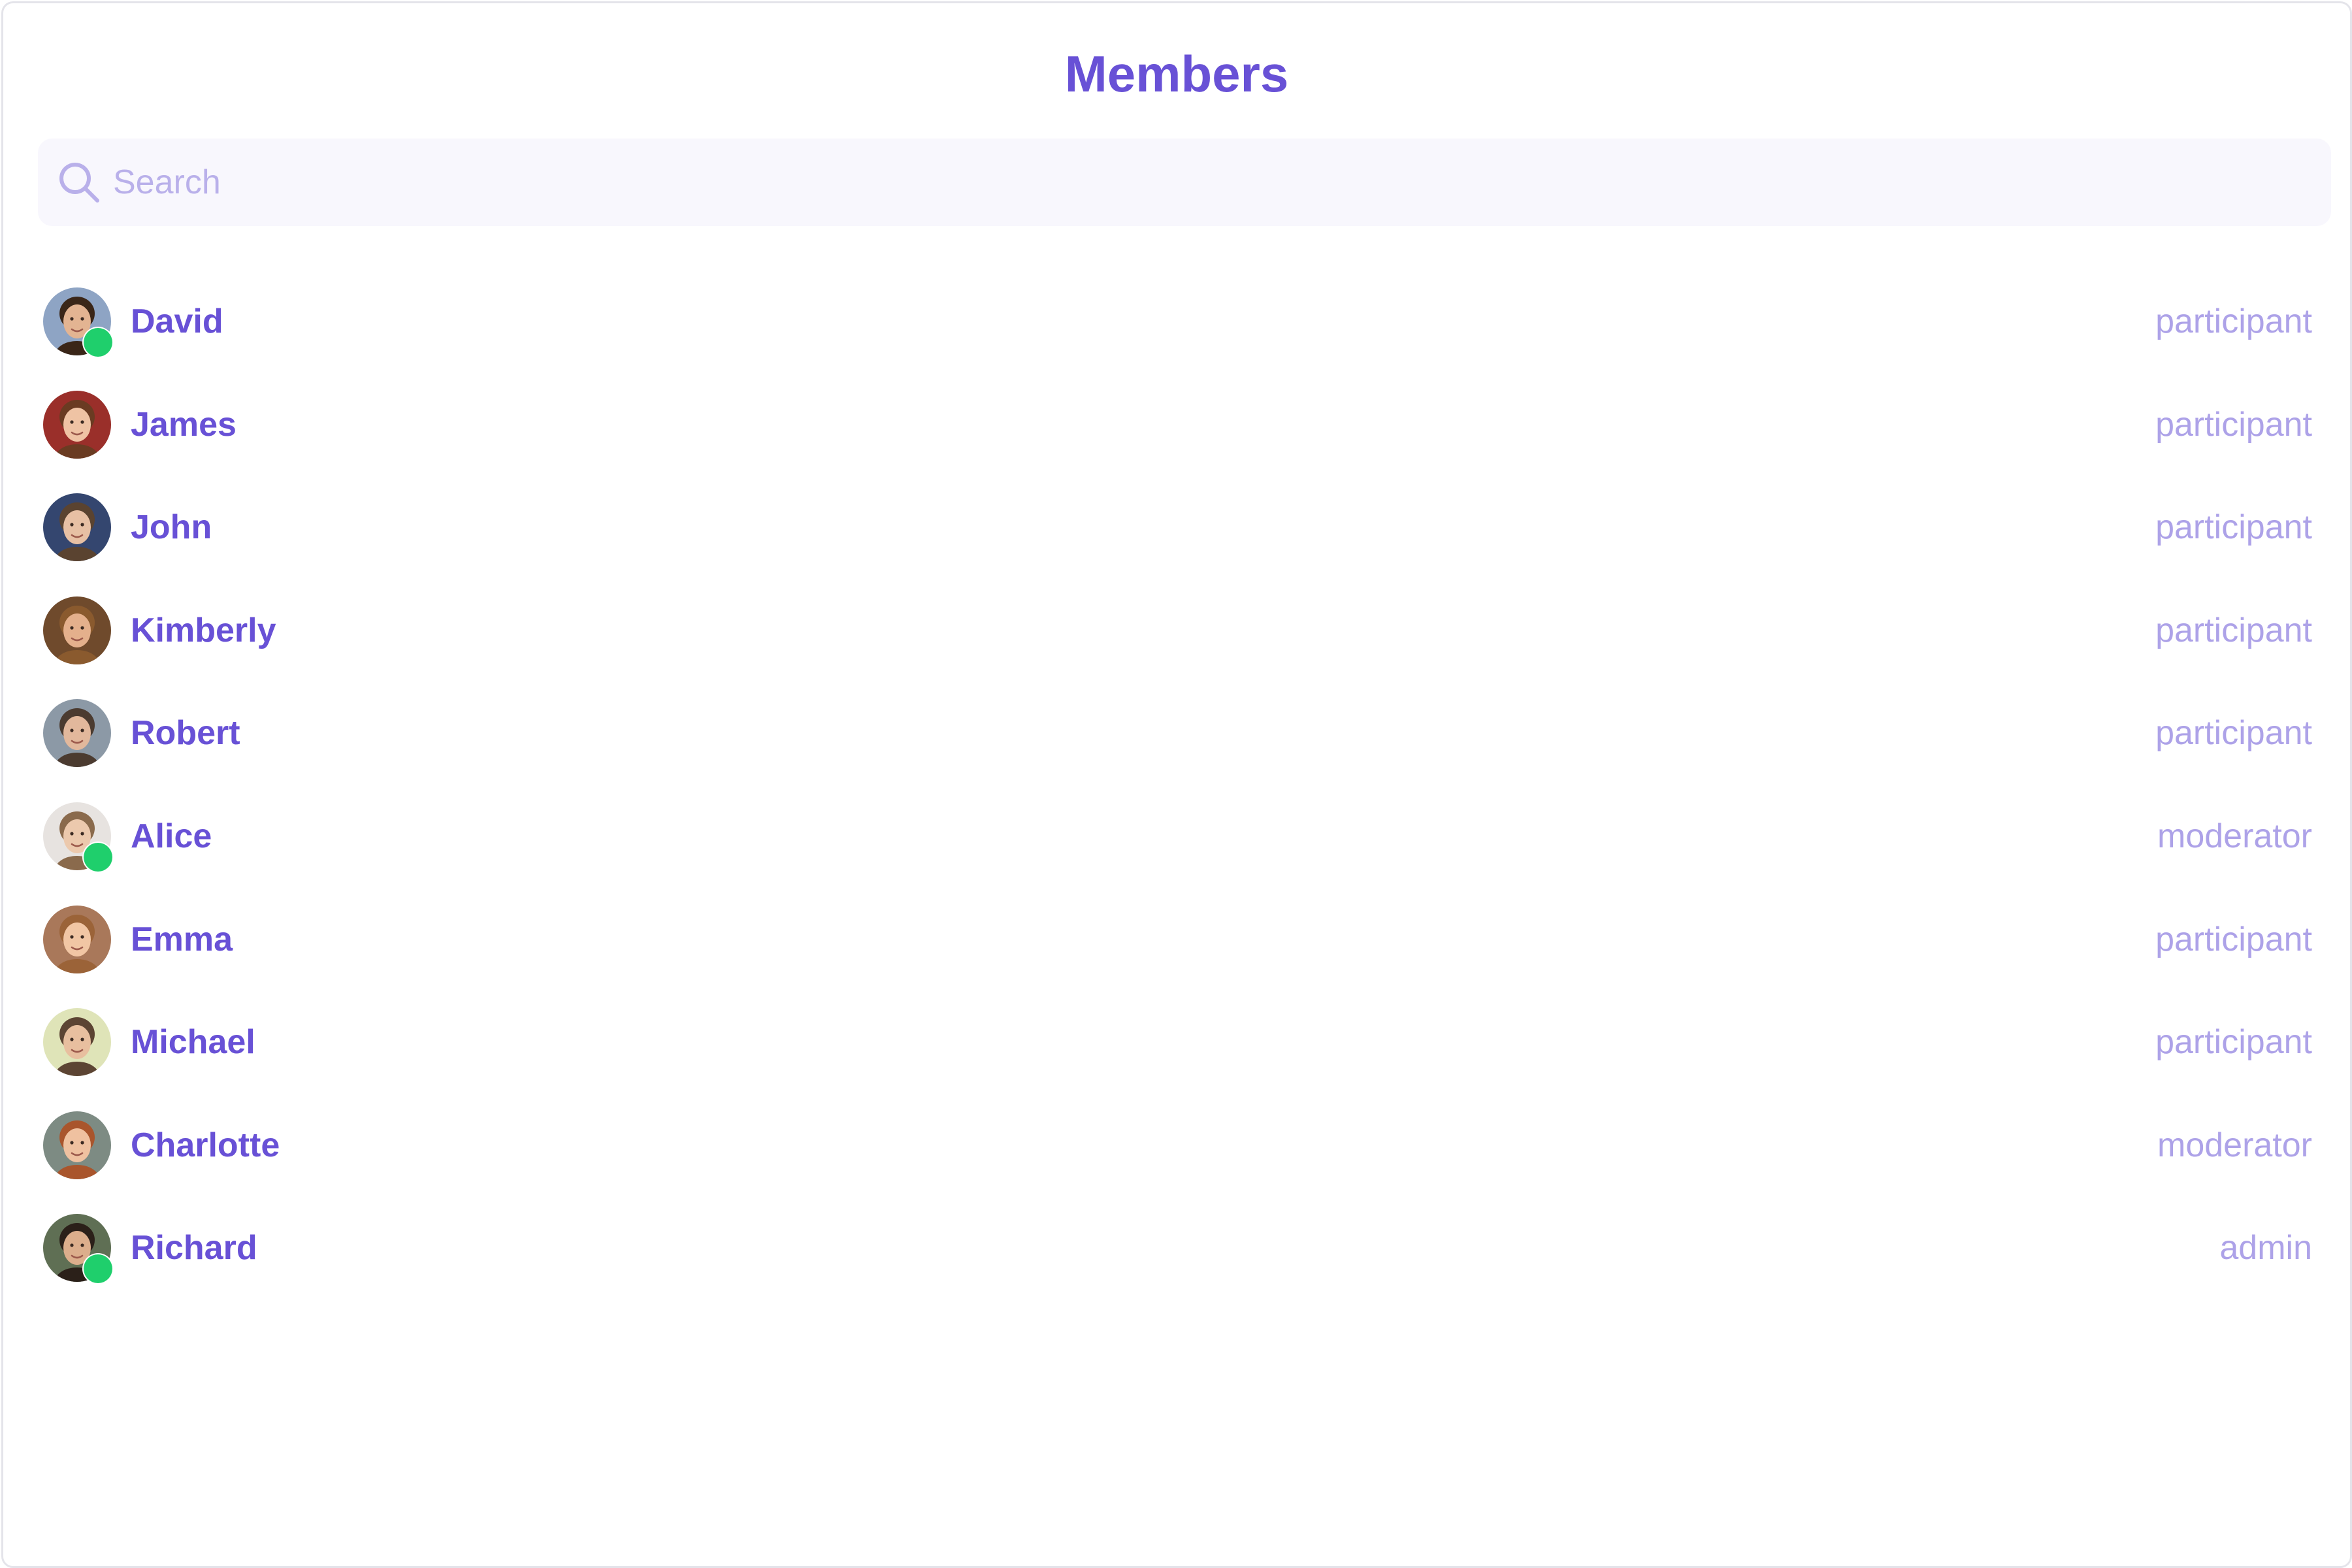  I want to click on member-row-john: John participant, so click(1176, 531).